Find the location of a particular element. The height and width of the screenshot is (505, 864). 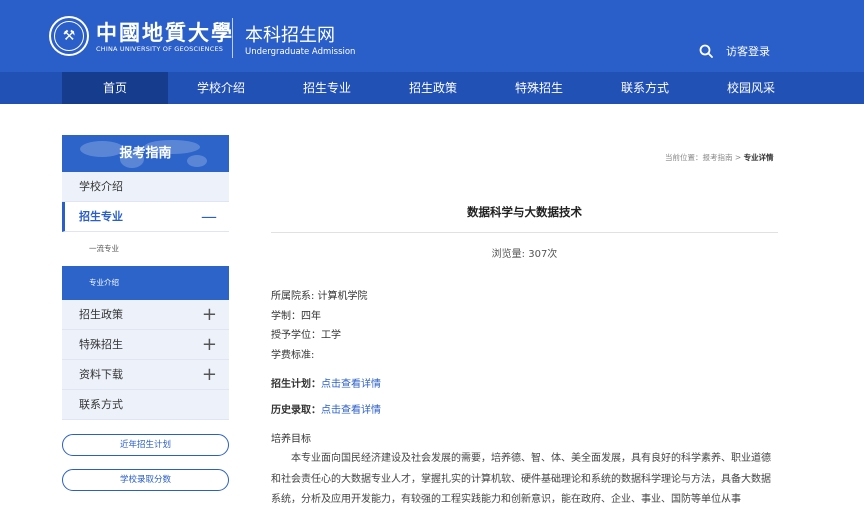

breadcrumb-current: 专业详情 is located at coordinates (758, 157).